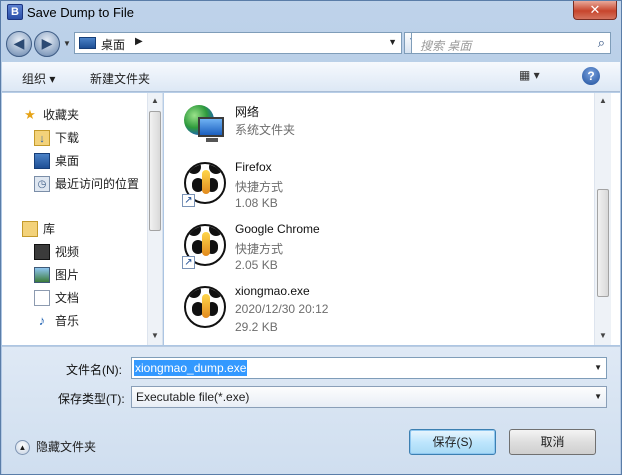  Describe the element at coordinates (30, 114) in the screenshot. I see `favorites-star-icon: ★` at that location.